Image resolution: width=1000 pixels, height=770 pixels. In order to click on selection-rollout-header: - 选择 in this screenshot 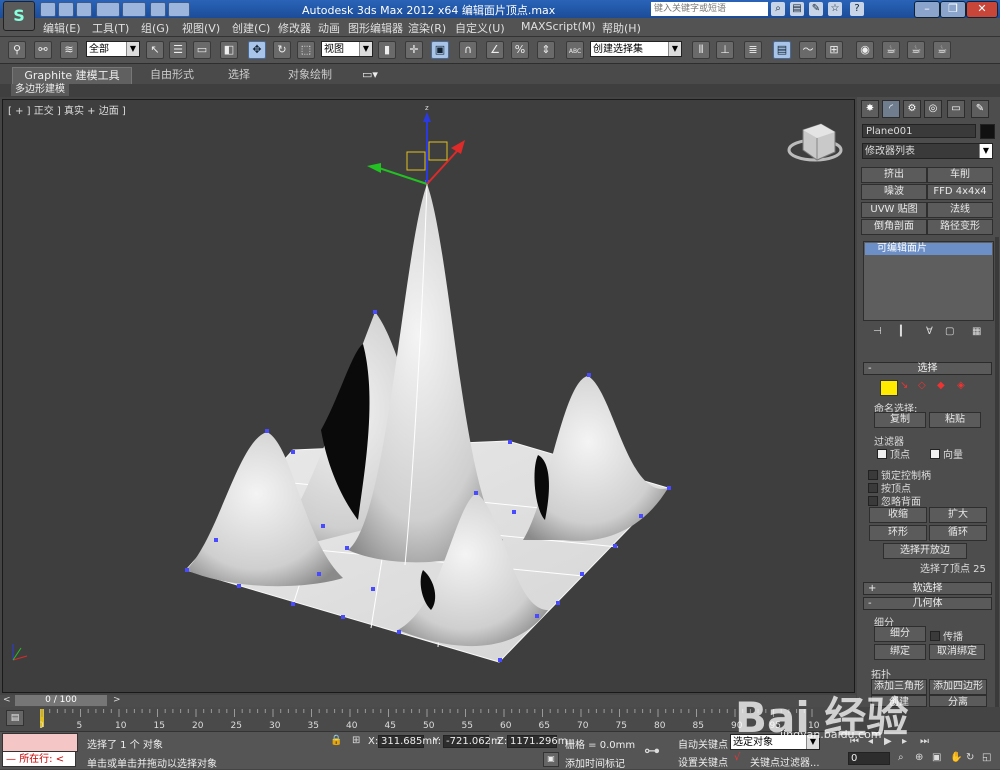, I will do `click(927, 368)`.